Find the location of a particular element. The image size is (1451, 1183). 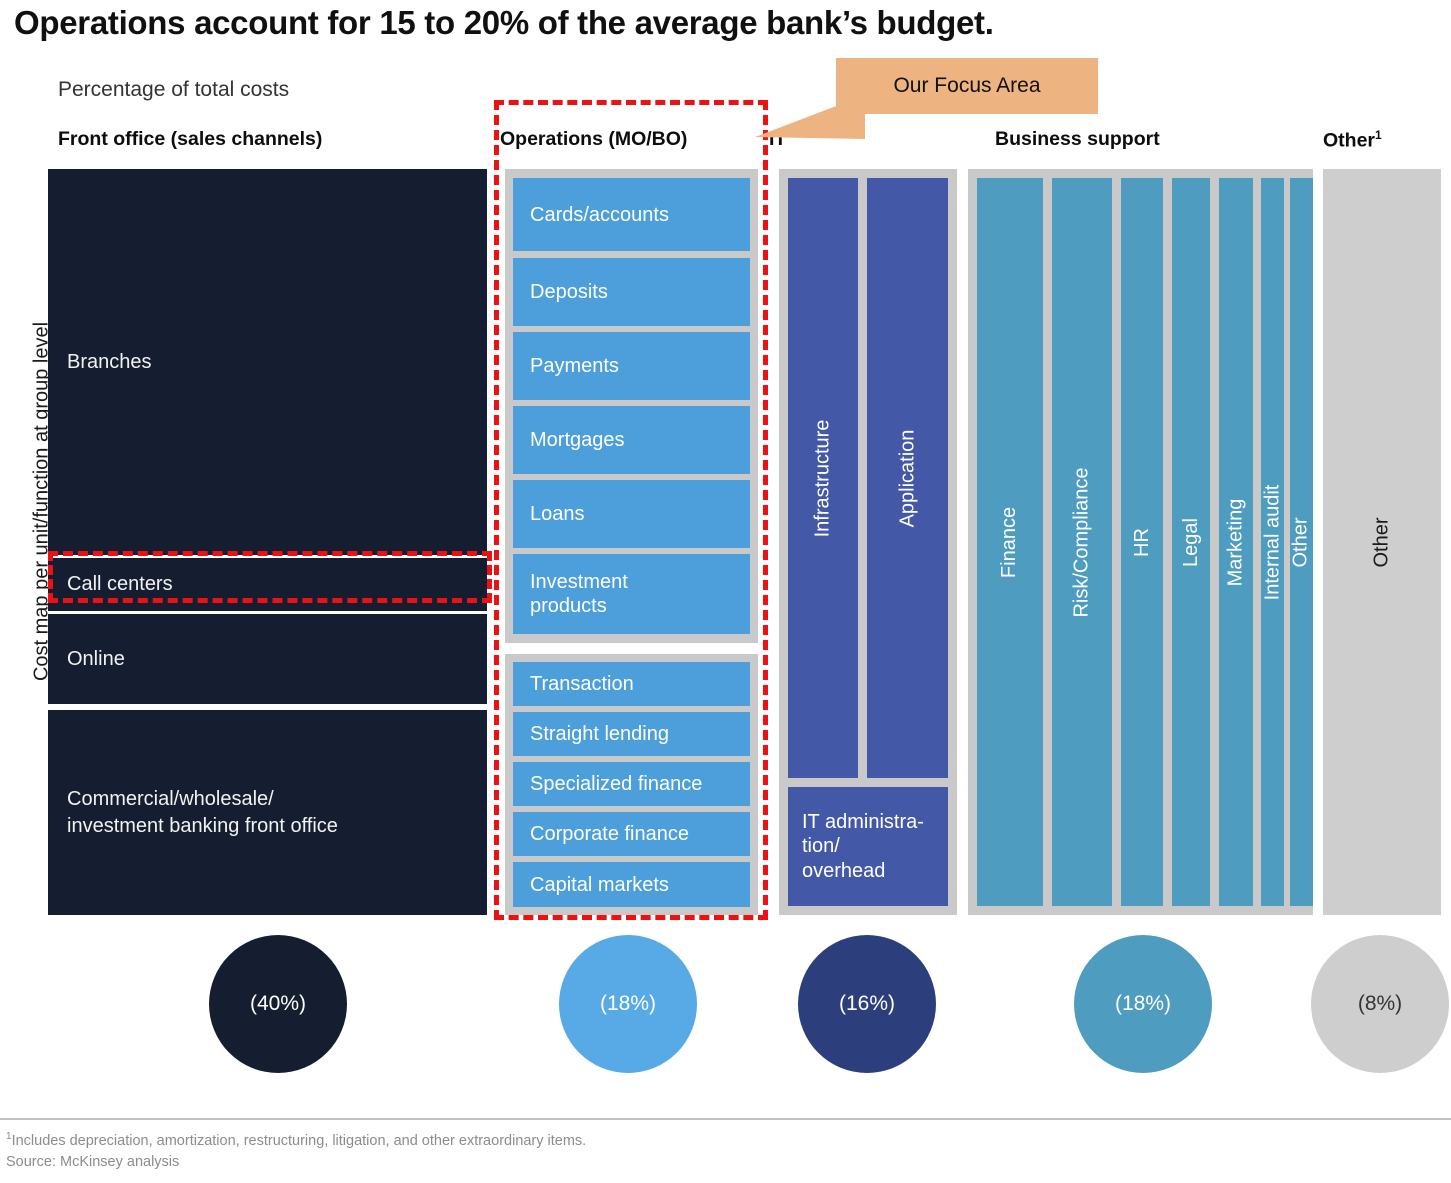

operations-cell-loans: Loans is located at coordinates (631, 514).